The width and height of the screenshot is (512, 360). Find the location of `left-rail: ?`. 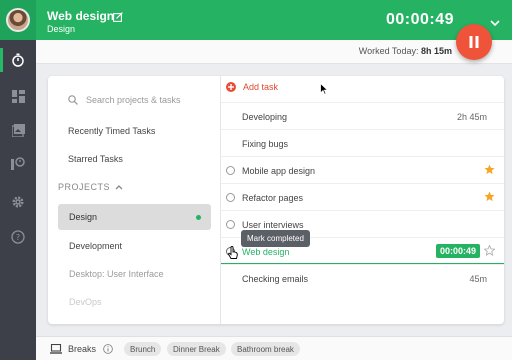

left-rail: ? is located at coordinates (18, 180).